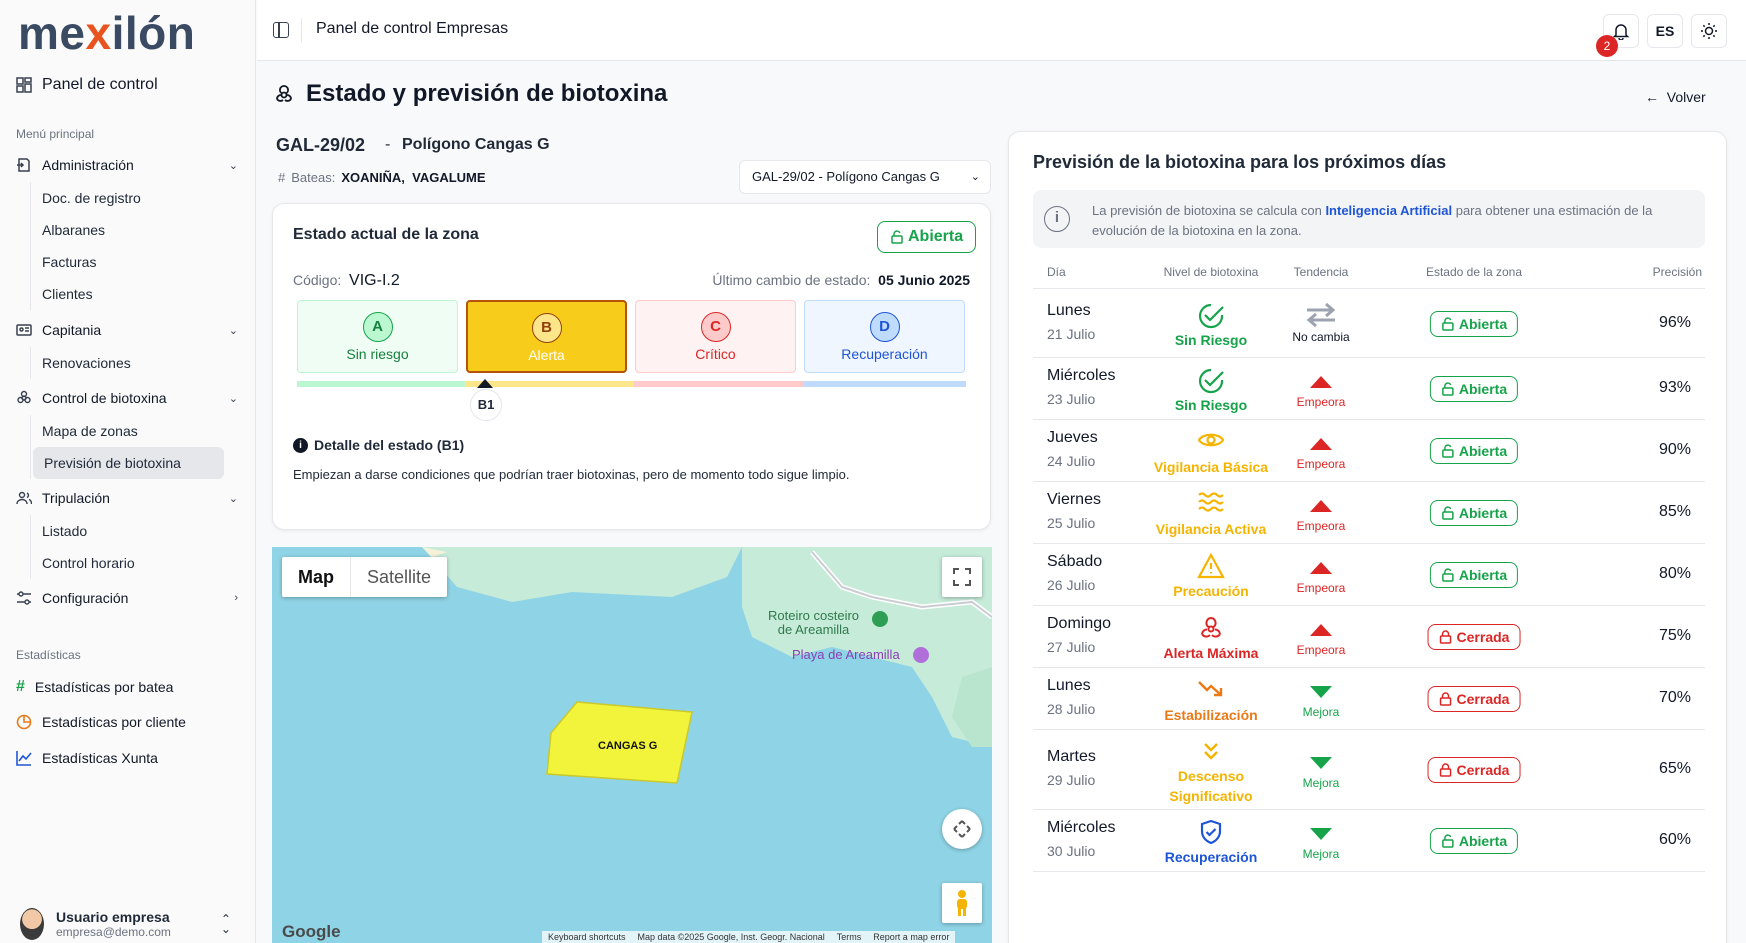  What do you see at coordinates (1674, 387) in the screenshot?
I see `forecast-precision: 93%` at bounding box center [1674, 387].